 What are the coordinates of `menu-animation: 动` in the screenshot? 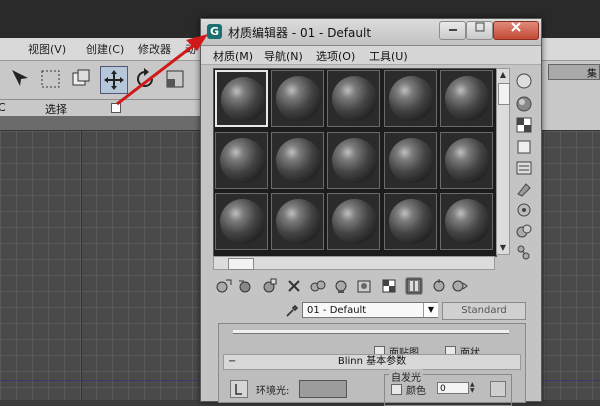 It's located at (190, 49).